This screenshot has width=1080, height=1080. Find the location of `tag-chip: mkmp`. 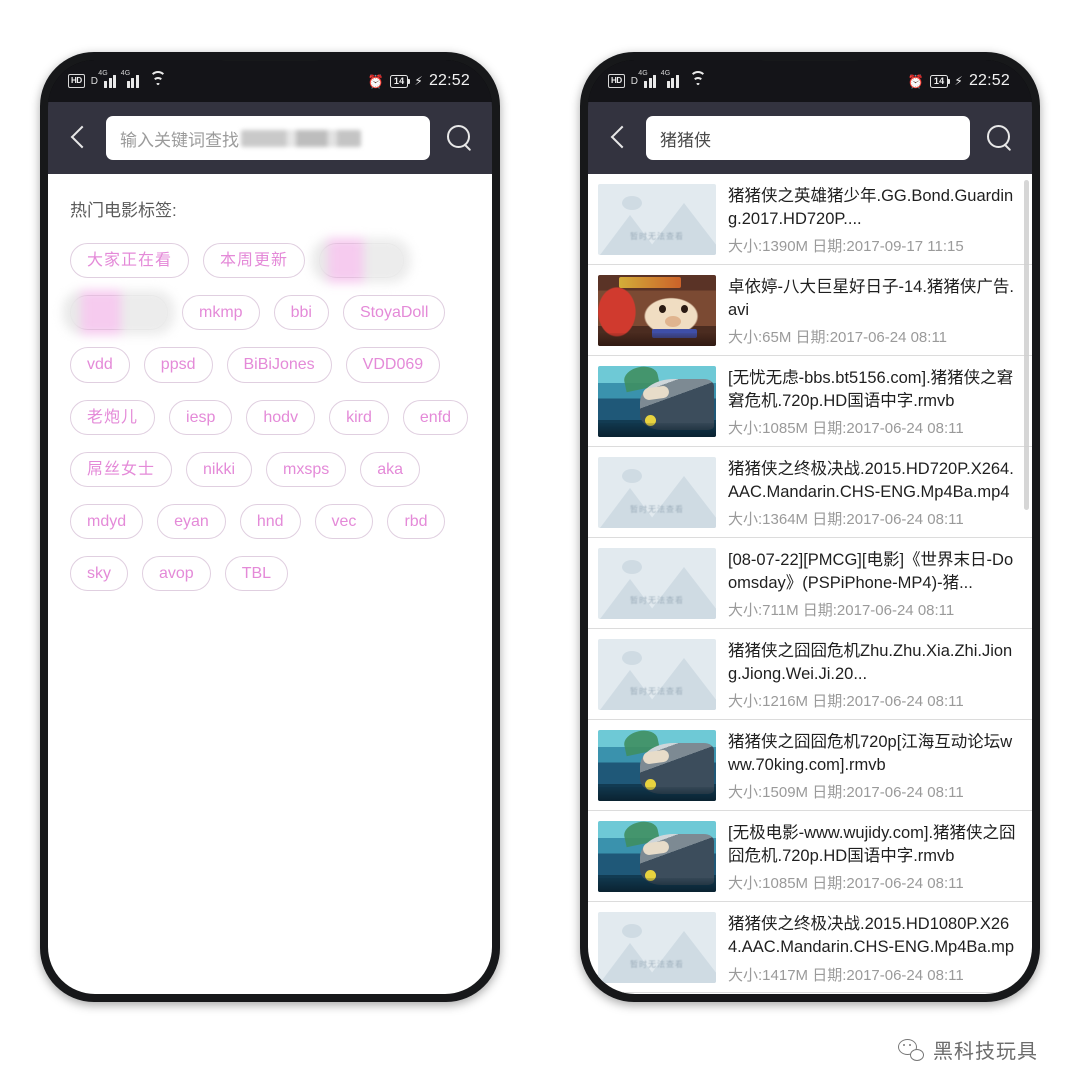

tag-chip: mkmp is located at coordinates (221, 313).